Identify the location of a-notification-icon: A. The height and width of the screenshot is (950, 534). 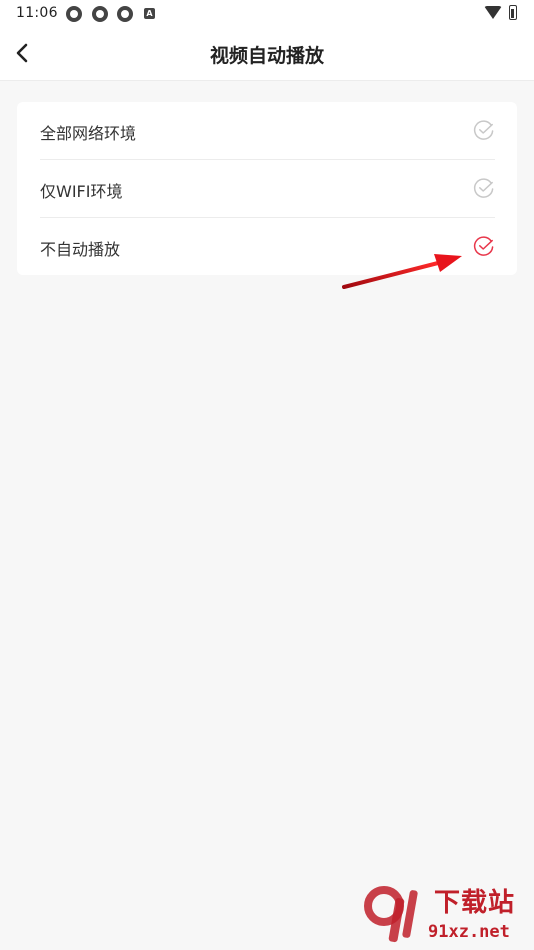
(149, 13).